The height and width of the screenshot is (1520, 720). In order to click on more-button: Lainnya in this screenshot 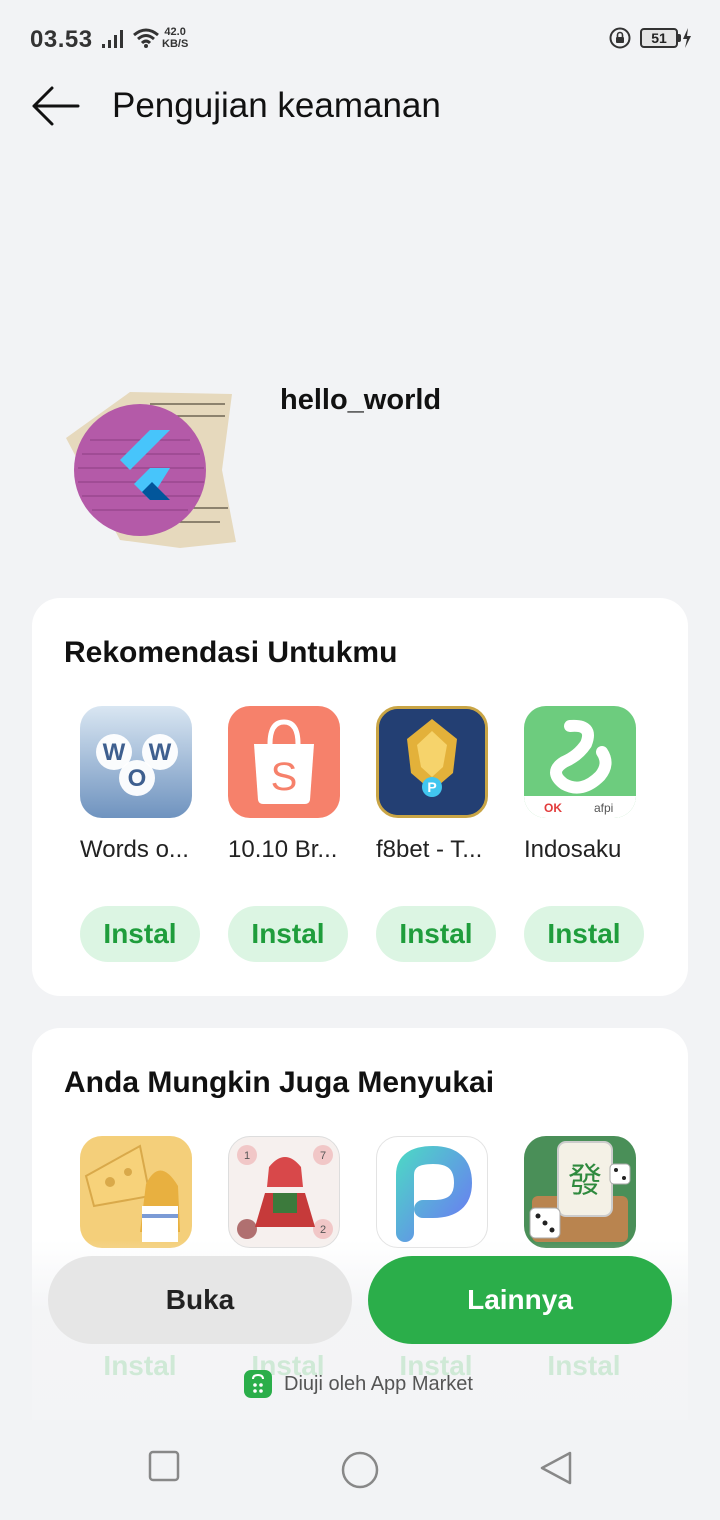, I will do `click(520, 1300)`.